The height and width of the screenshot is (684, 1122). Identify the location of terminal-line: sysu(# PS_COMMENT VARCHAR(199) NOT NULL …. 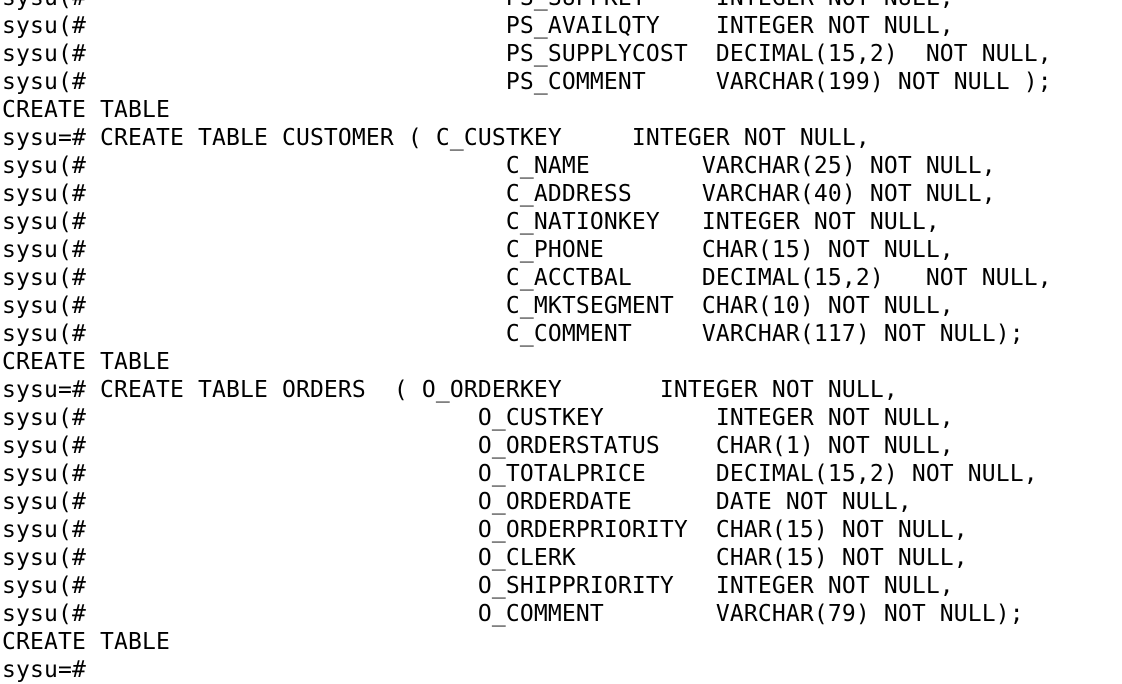
(527, 82).